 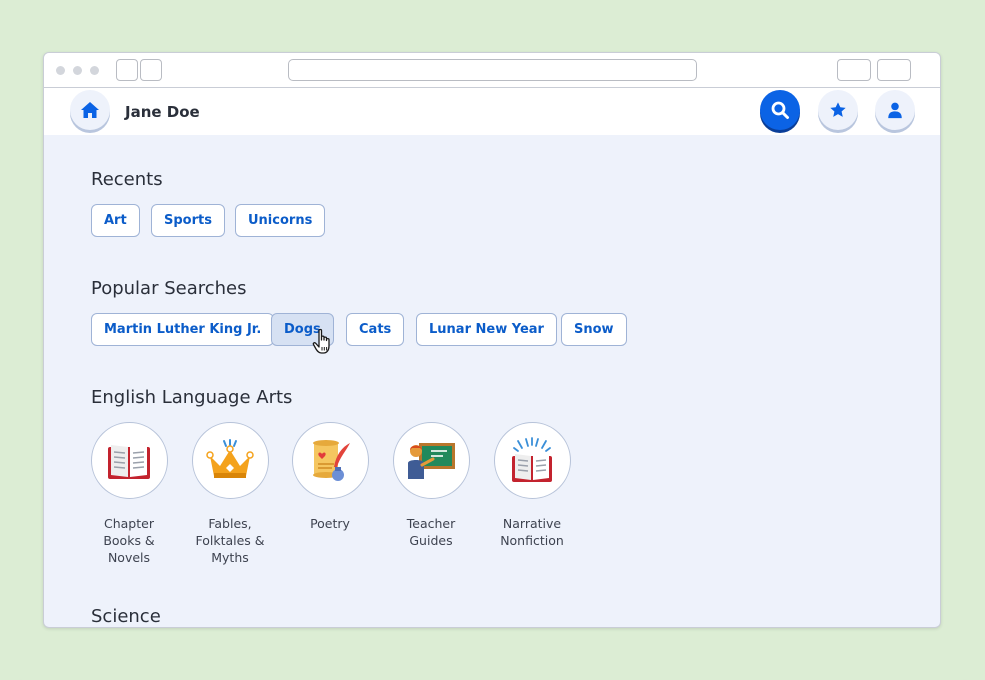 I want to click on recent-chip-sports: Sports, so click(x=188, y=220).